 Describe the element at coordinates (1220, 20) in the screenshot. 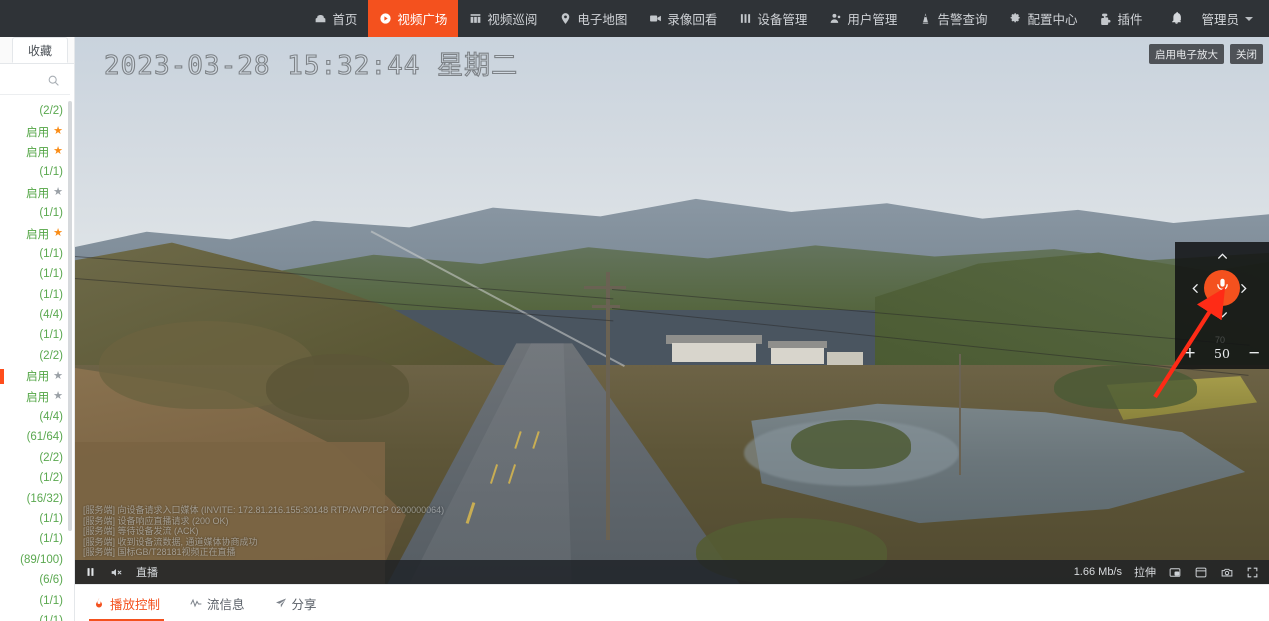

I see `user-menu-label: 管理员` at that location.